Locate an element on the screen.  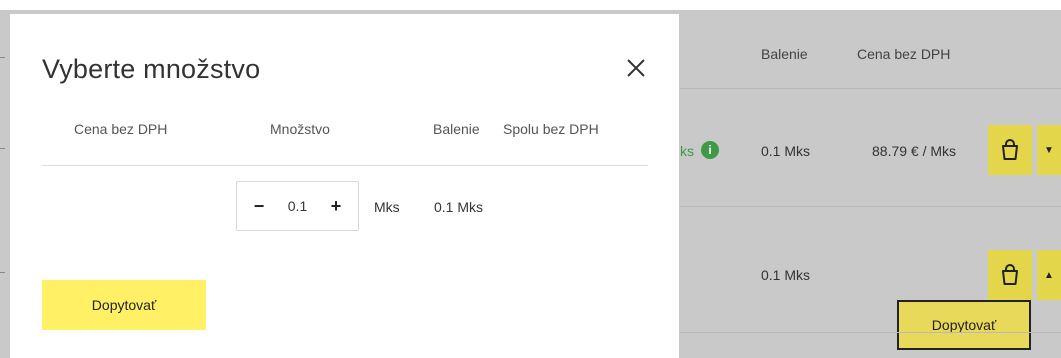
header-mnozstvo: Množstvo is located at coordinates (300, 129).